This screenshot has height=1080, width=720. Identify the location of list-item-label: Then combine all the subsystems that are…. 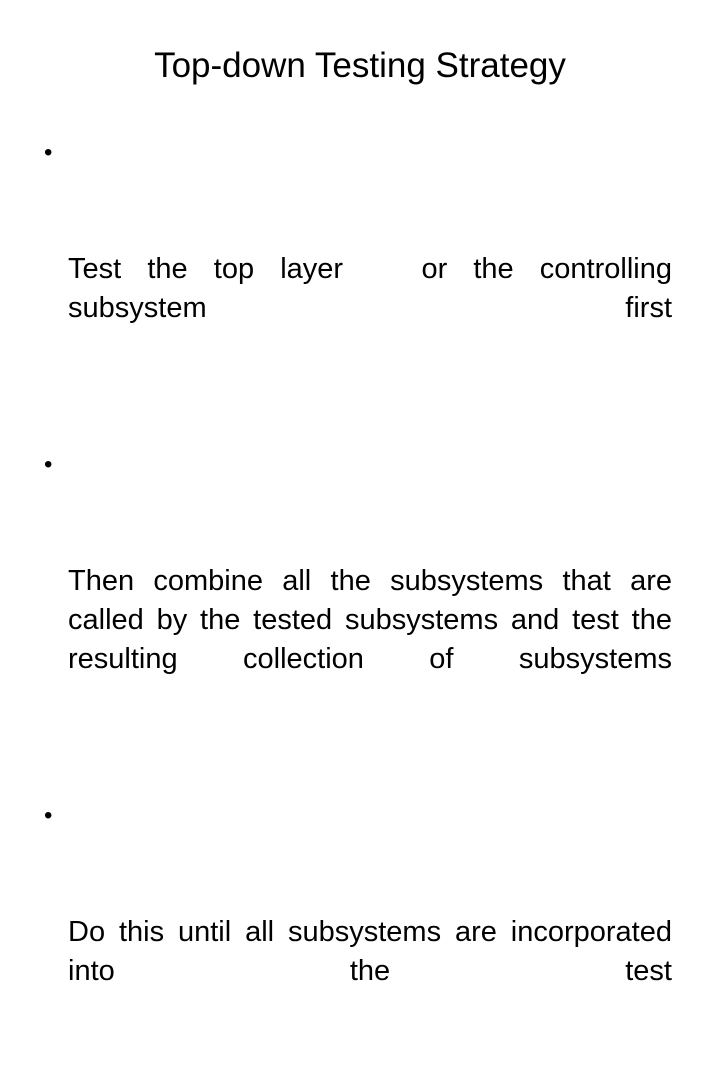
(374, 620).